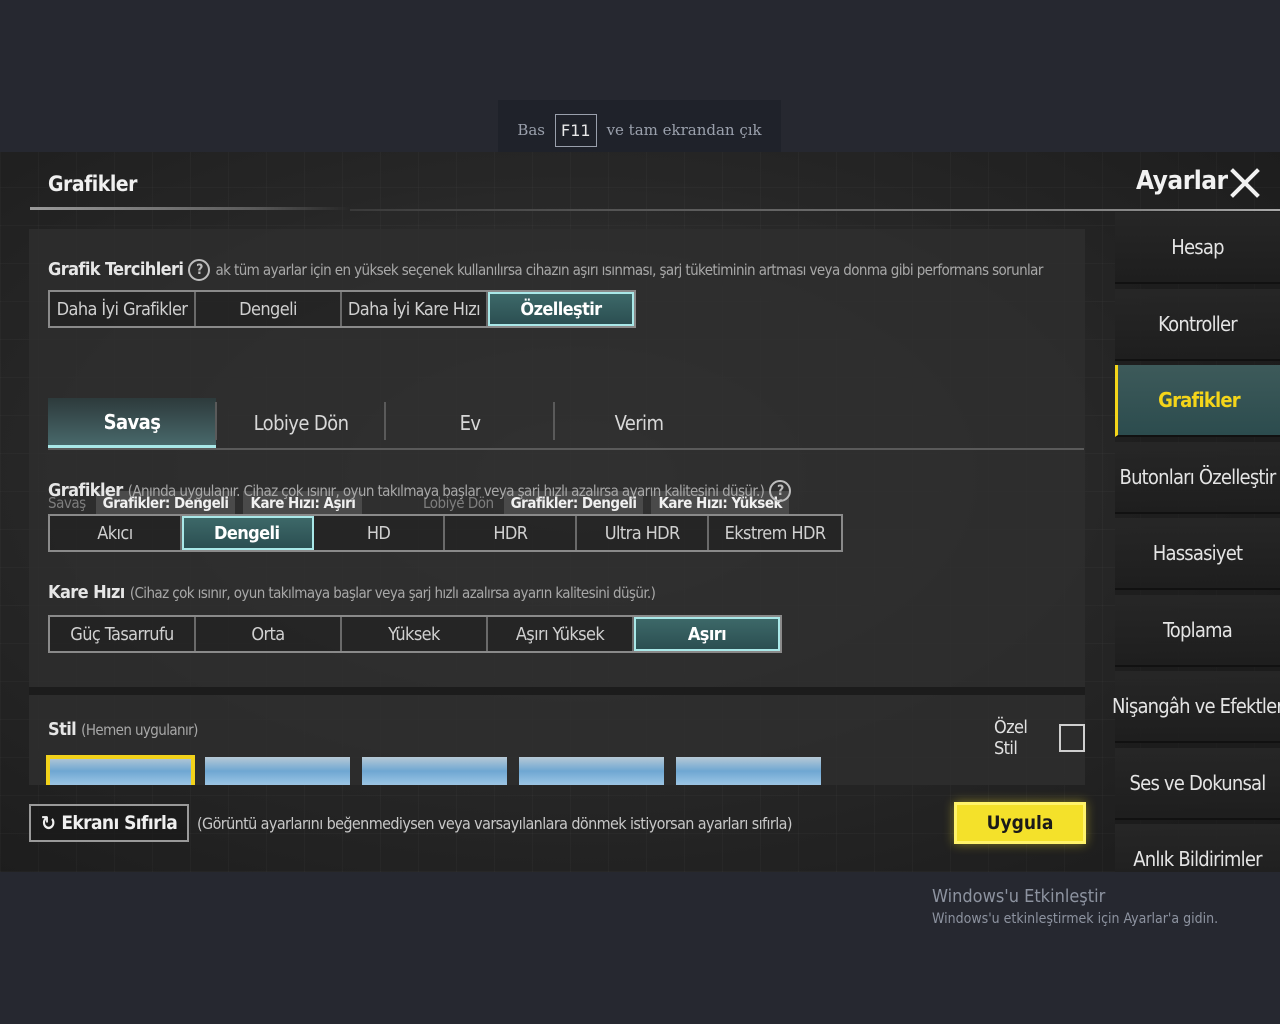 The width and height of the screenshot is (1280, 1024). What do you see at coordinates (116, 269) in the screenshot?
I see `graphics-preferences-title: Grafik Tercihleri` at bounding box center [116, 269].